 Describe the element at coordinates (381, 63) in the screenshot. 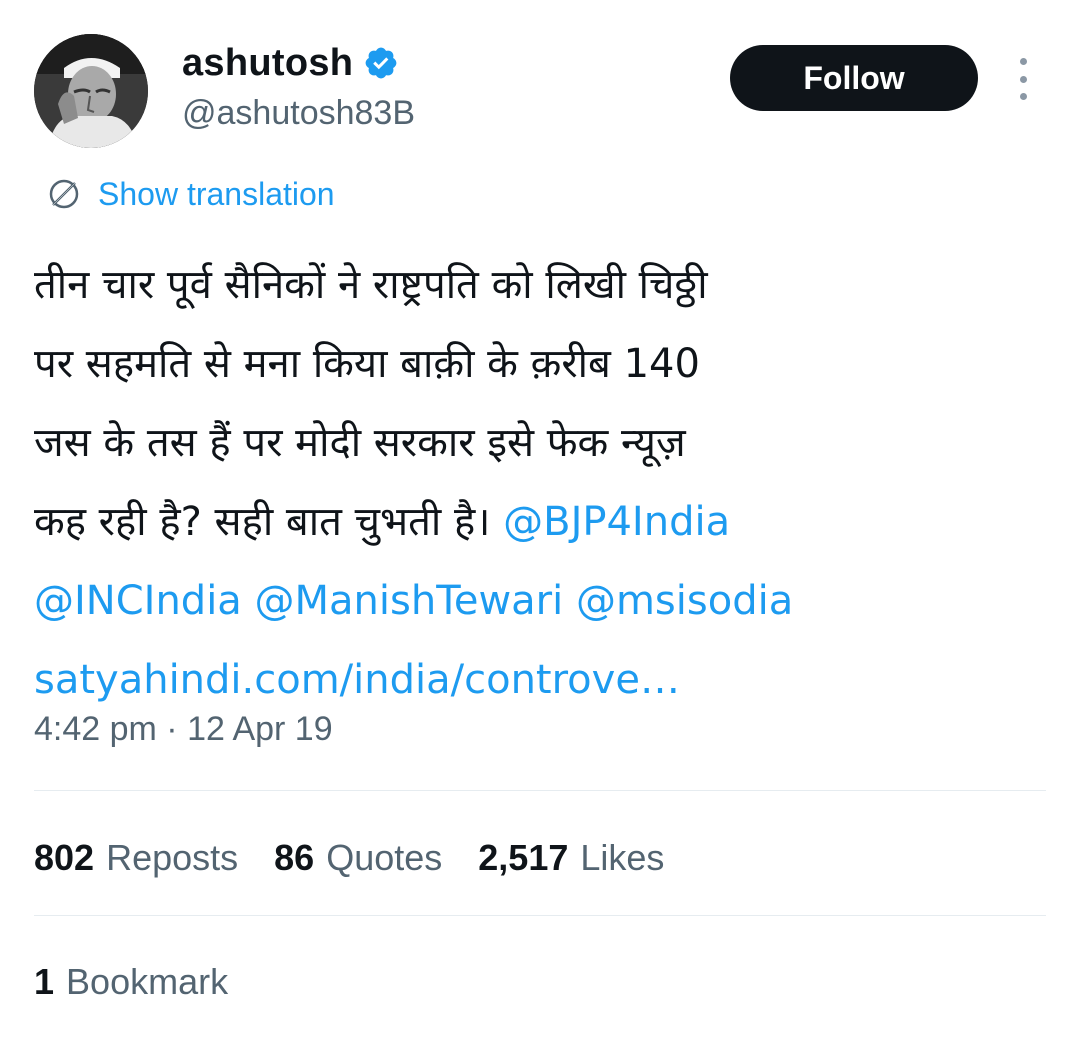

I see `verified-badge-icon` at that location.